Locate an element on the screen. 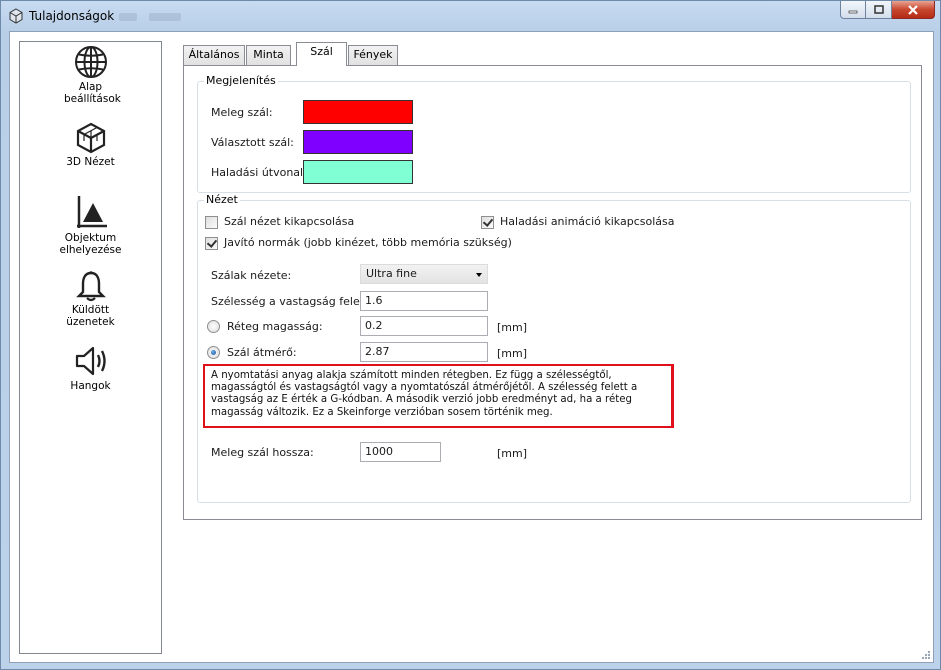 The image size is (941, 670). minimize-icon is located at coordinates (853, 11).